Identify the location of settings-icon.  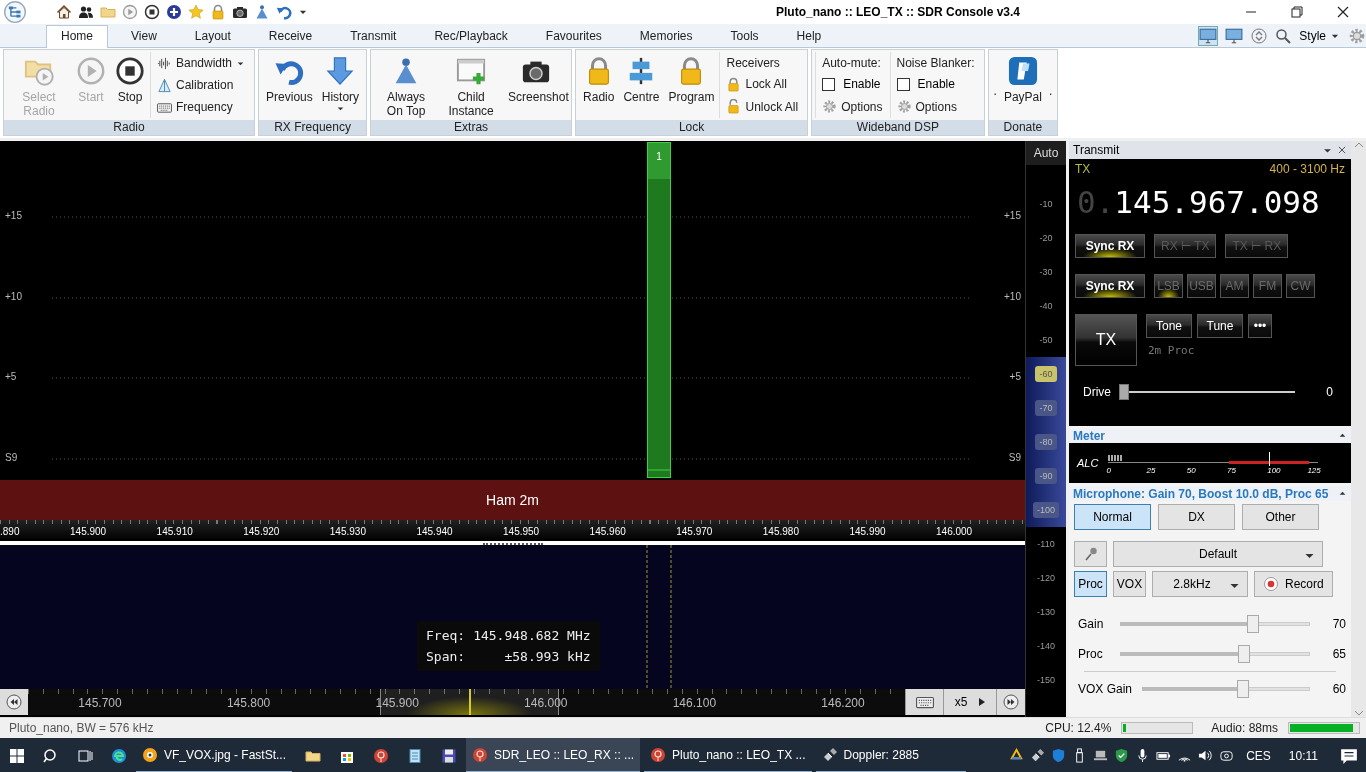
(1357, 36).